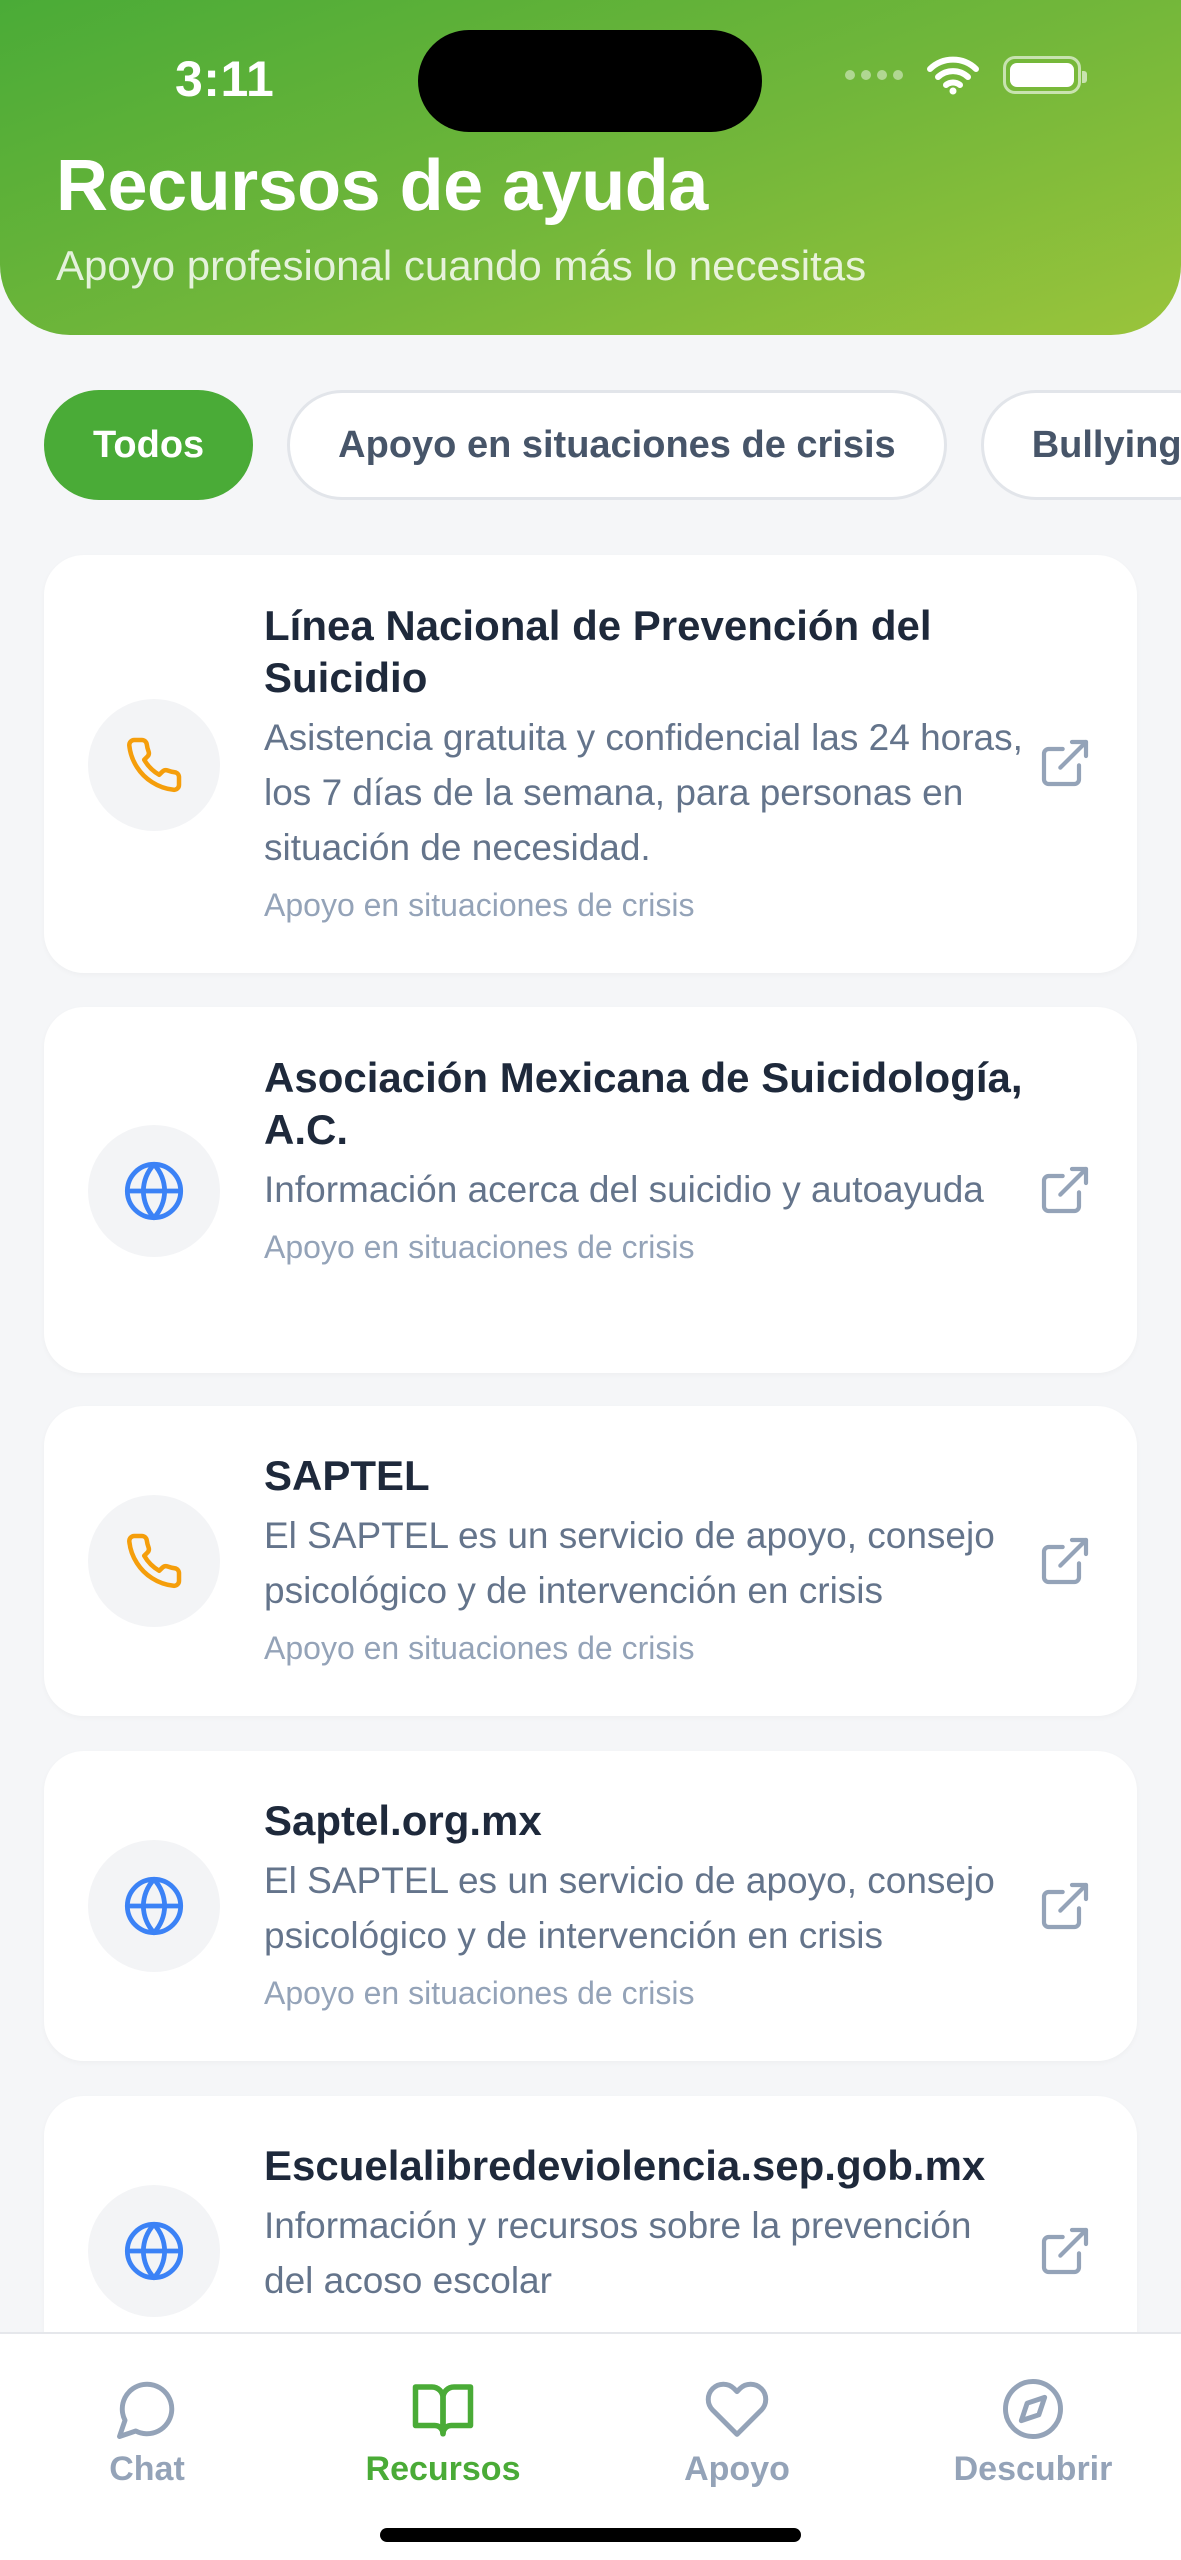 The image size is (1181, 2560). I want to click on filter-chip-crisis: Apoyo en situaciones de crisis, so click(617, 445).